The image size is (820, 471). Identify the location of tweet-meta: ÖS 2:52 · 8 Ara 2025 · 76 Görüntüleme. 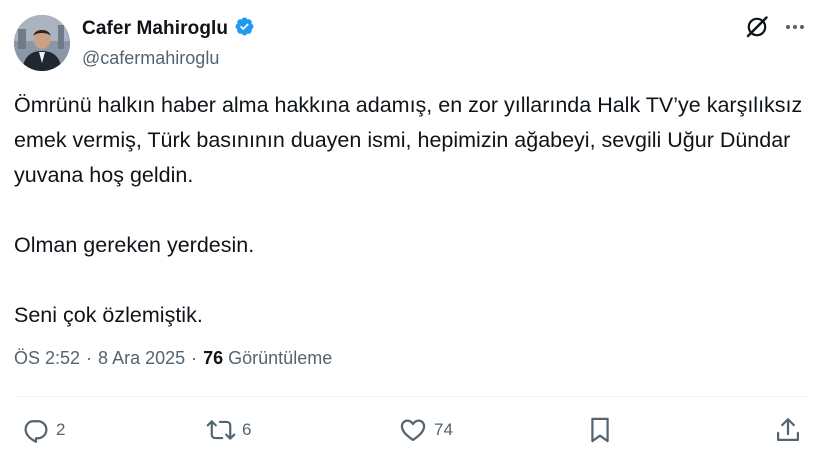
(173, 358).